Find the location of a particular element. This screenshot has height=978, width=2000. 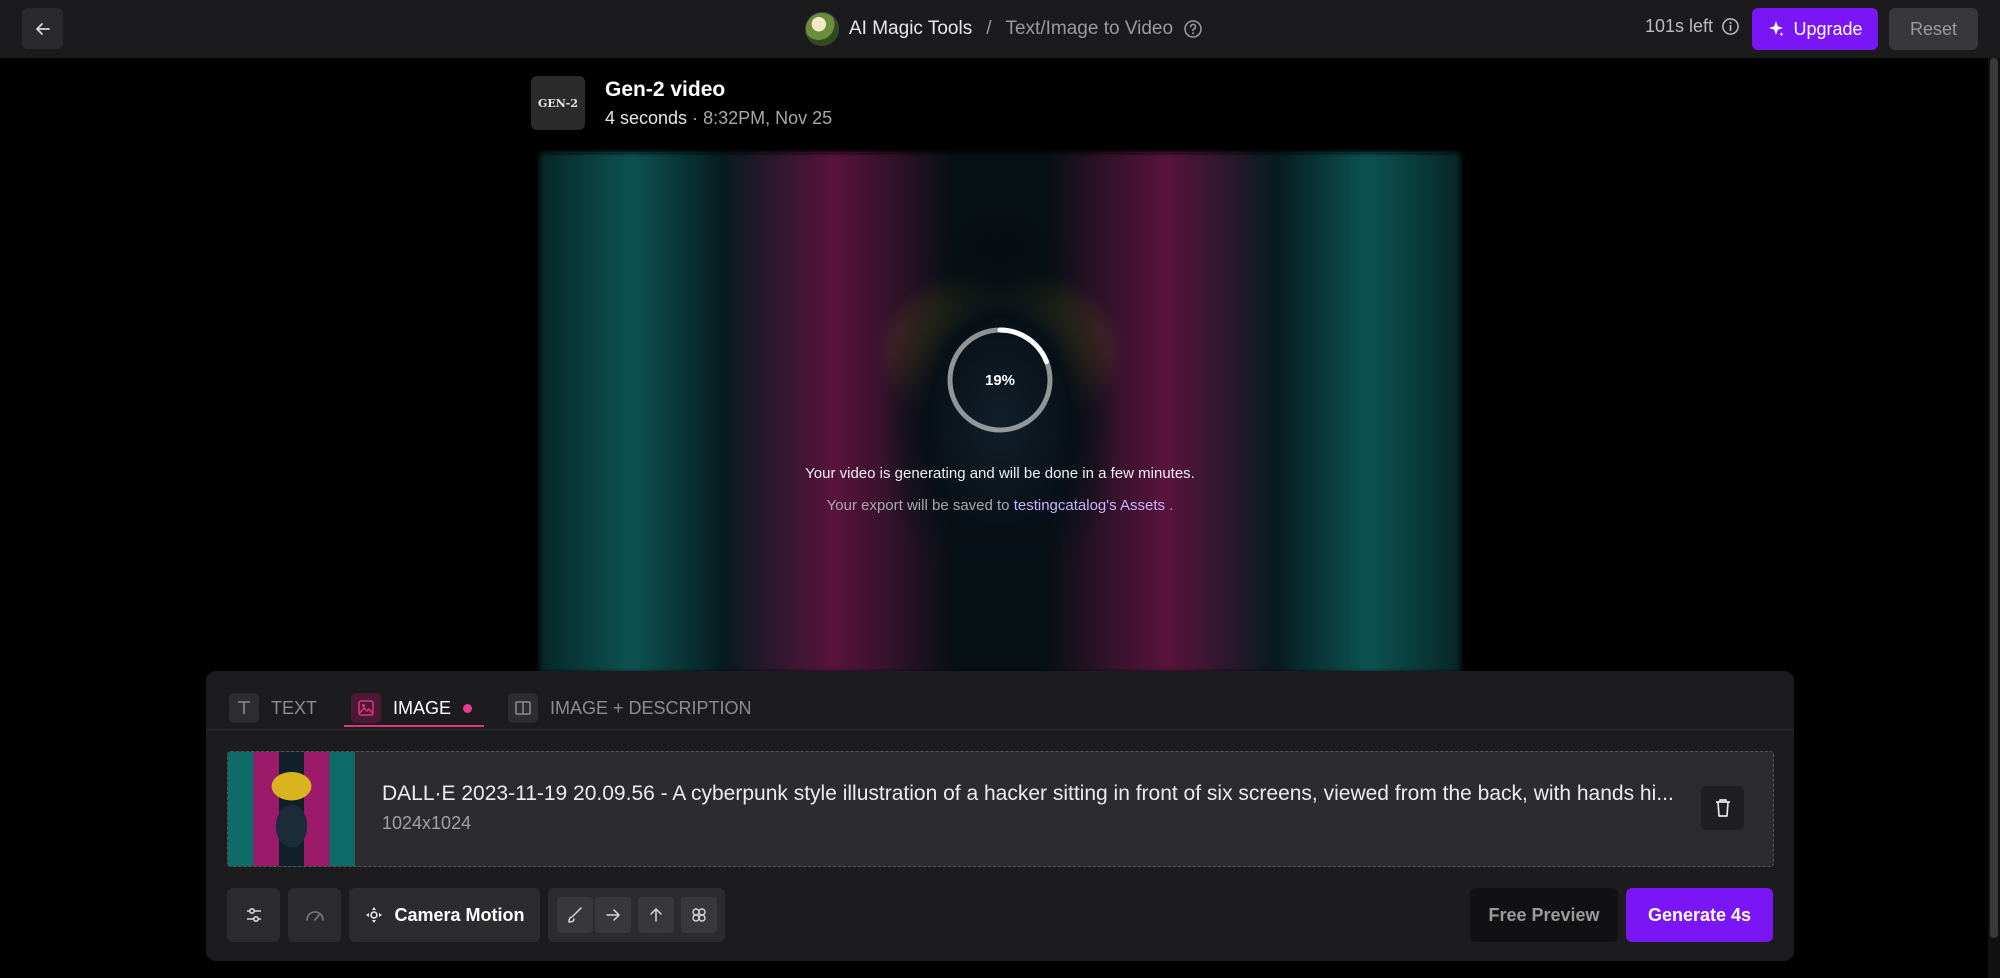

free-preview-label: Free Preview is located at coordinates (1544, 914).